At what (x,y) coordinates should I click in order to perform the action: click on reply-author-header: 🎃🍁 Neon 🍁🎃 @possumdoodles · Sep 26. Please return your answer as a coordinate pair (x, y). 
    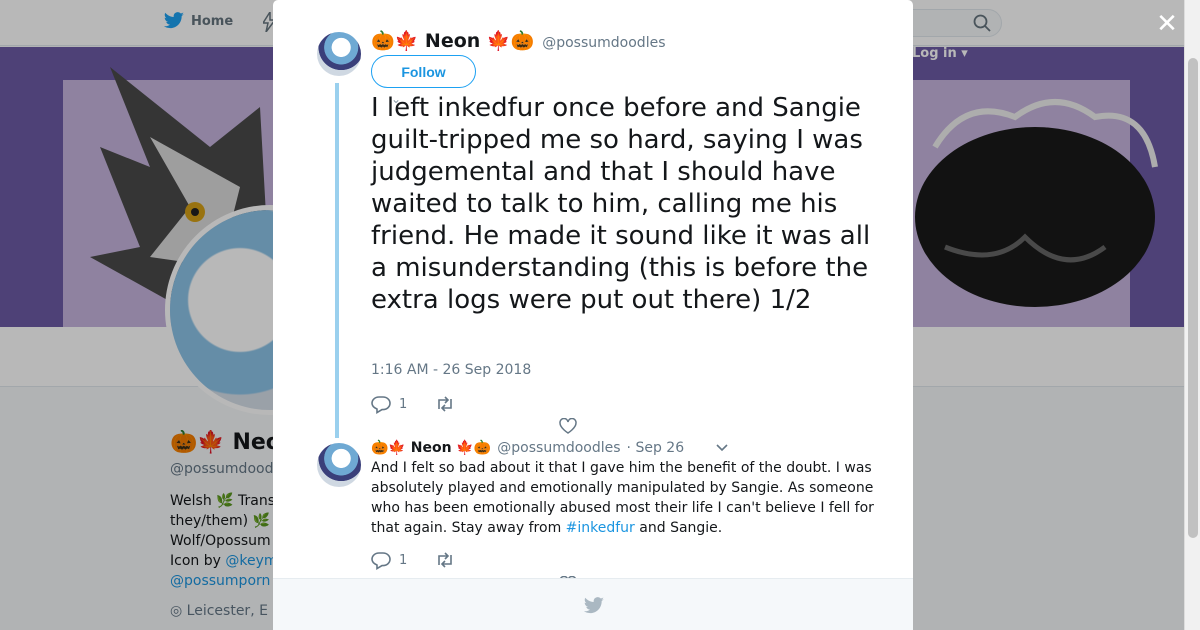
    Looking at the image, I should click on (527, 448).